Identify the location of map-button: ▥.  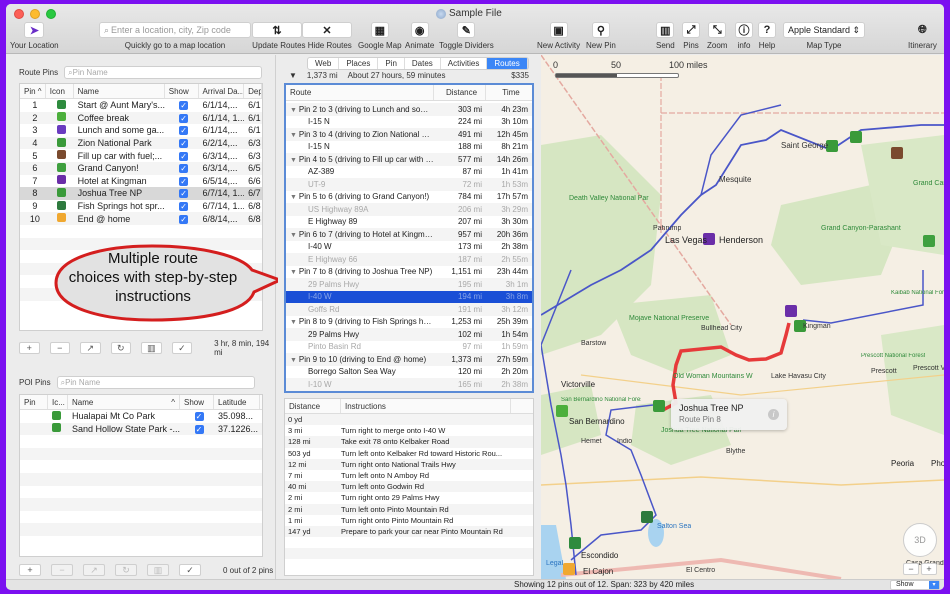
(151, 348).